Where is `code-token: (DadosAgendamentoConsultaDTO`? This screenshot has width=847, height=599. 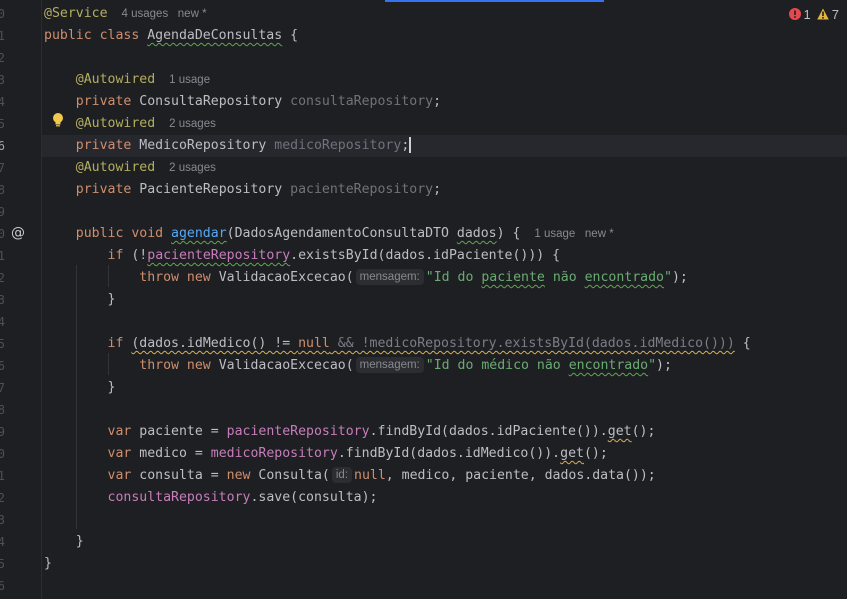 code-token: (DadosAgendamentoConsultaDTO is located at coordinates (341, 233).